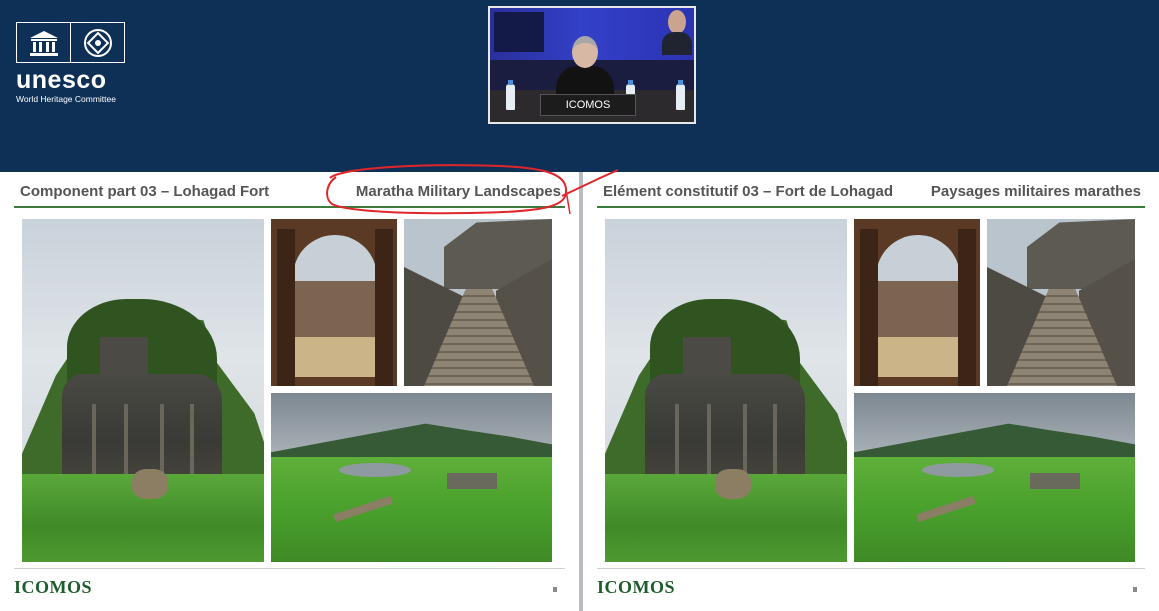  I want to click on video-wall-screen, so click(519, 32).